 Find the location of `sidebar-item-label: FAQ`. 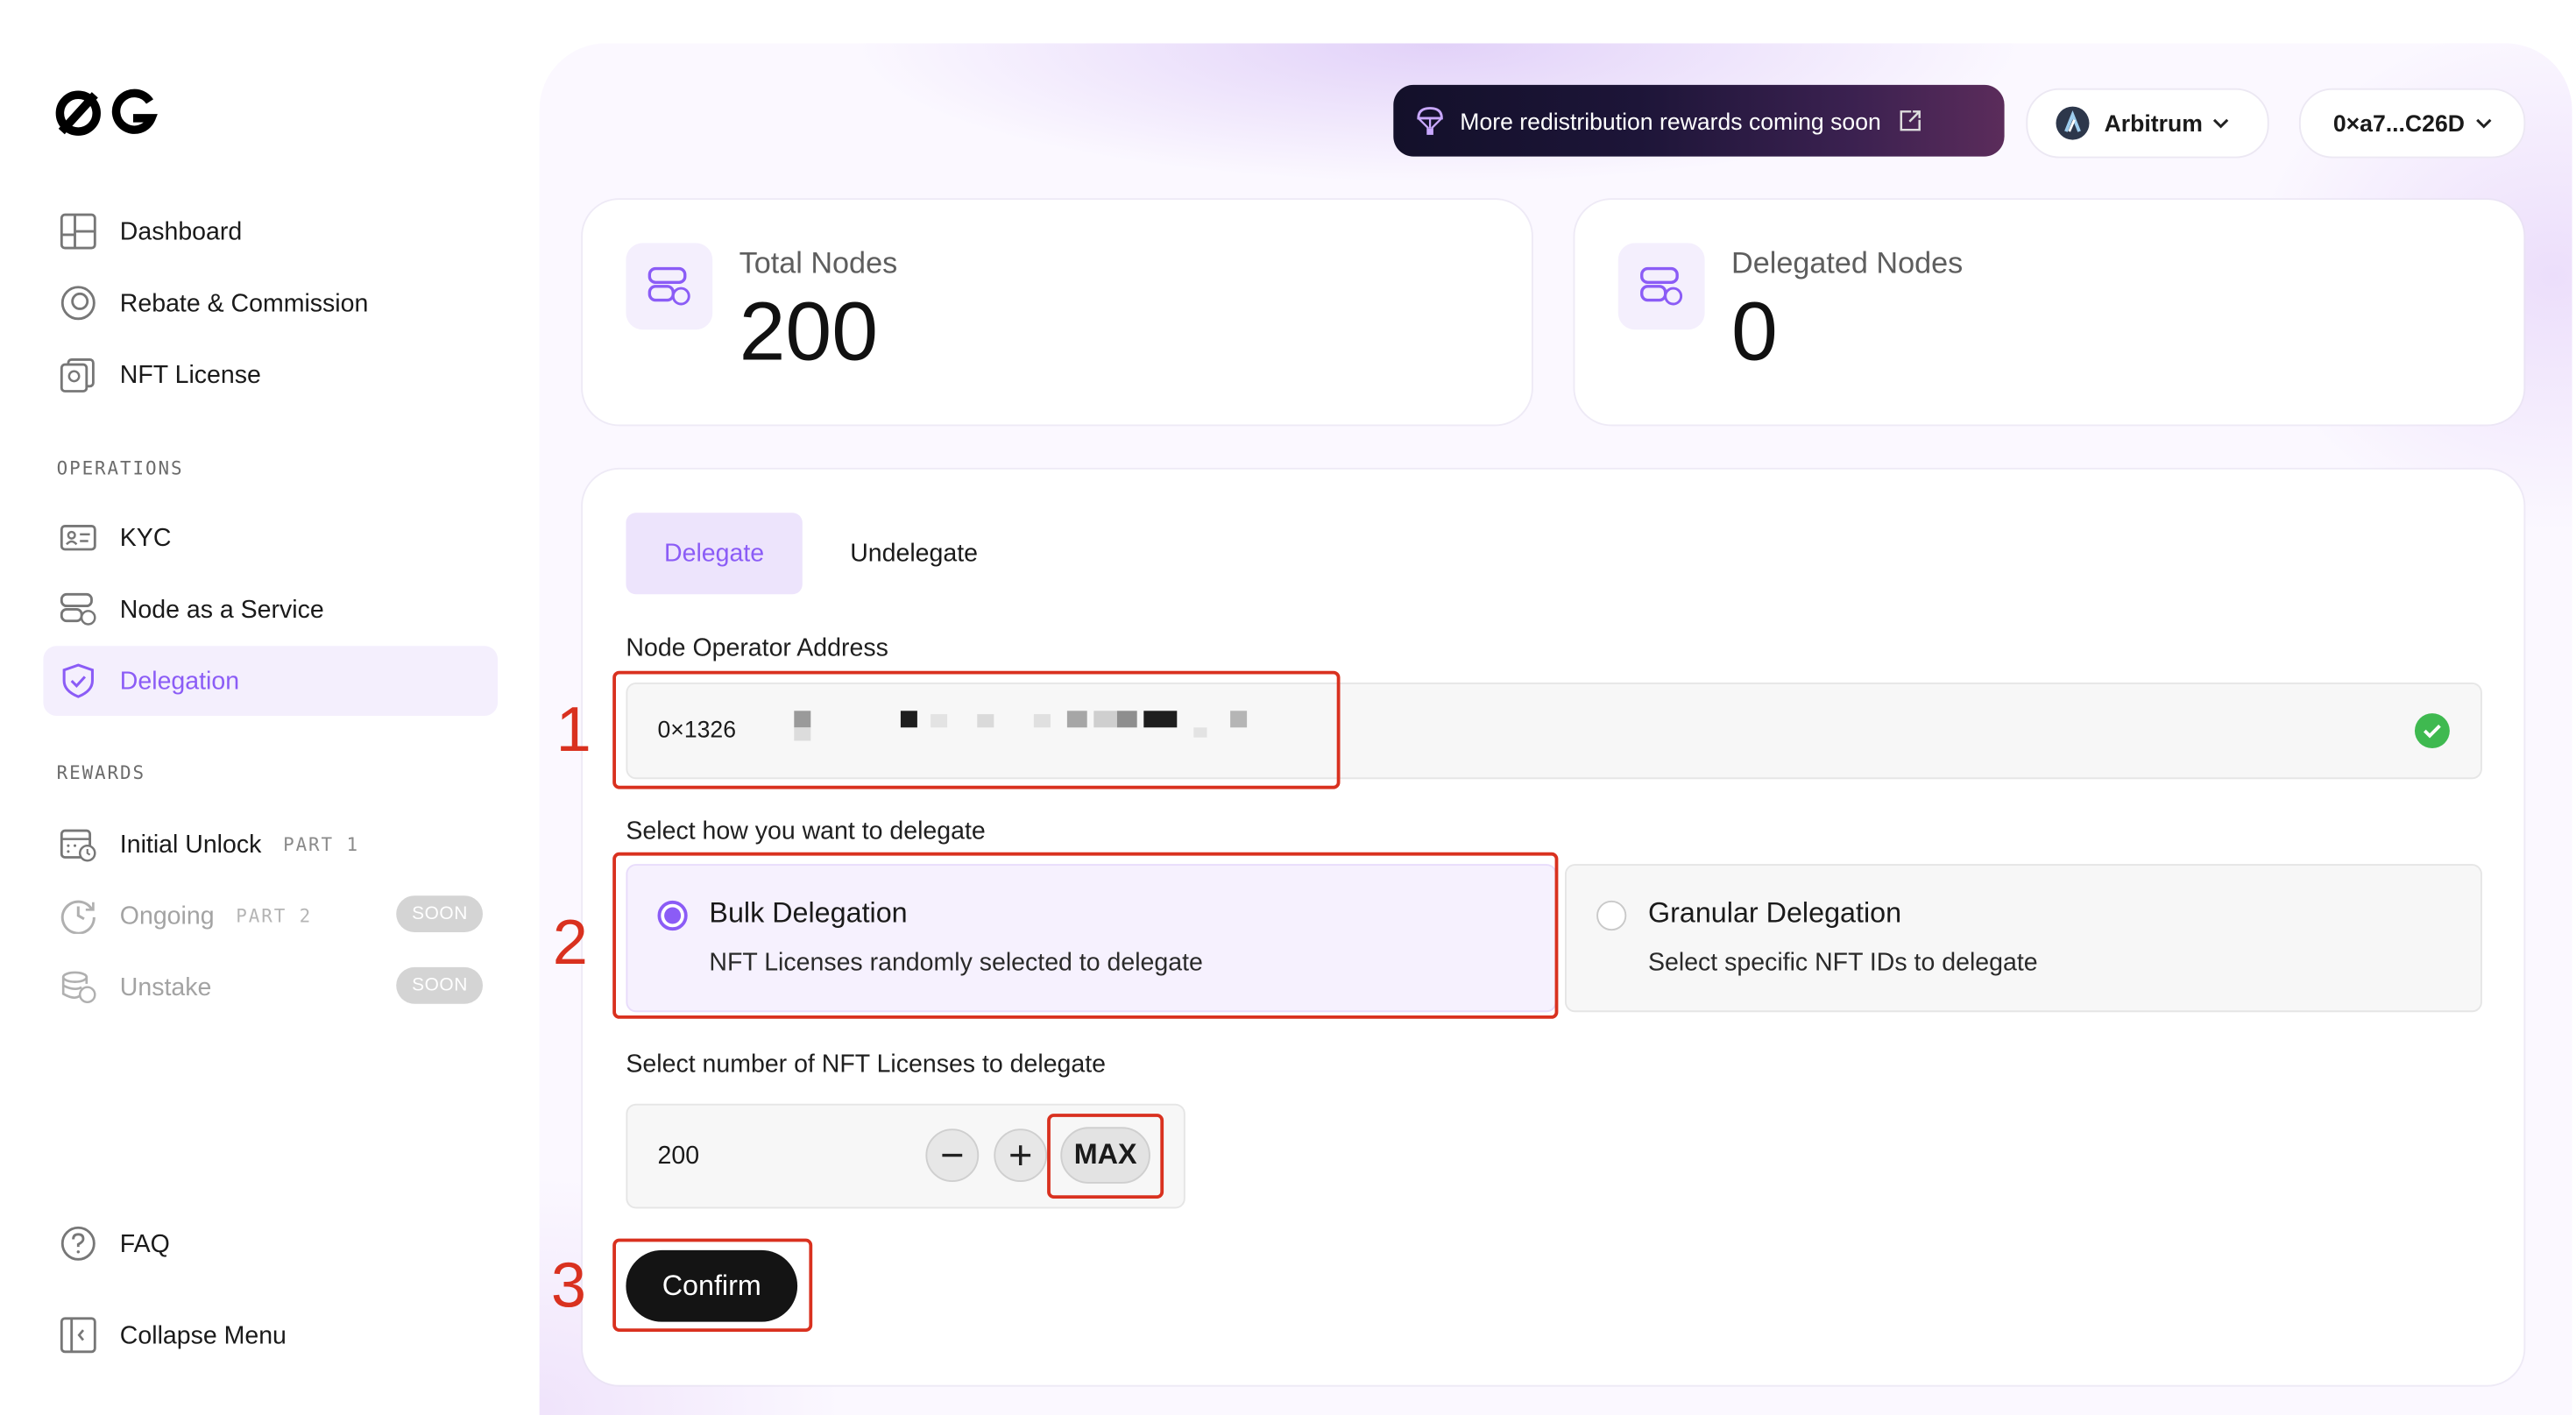

sidebar-item-label: FAQ is located at coordinates (144, 1243).